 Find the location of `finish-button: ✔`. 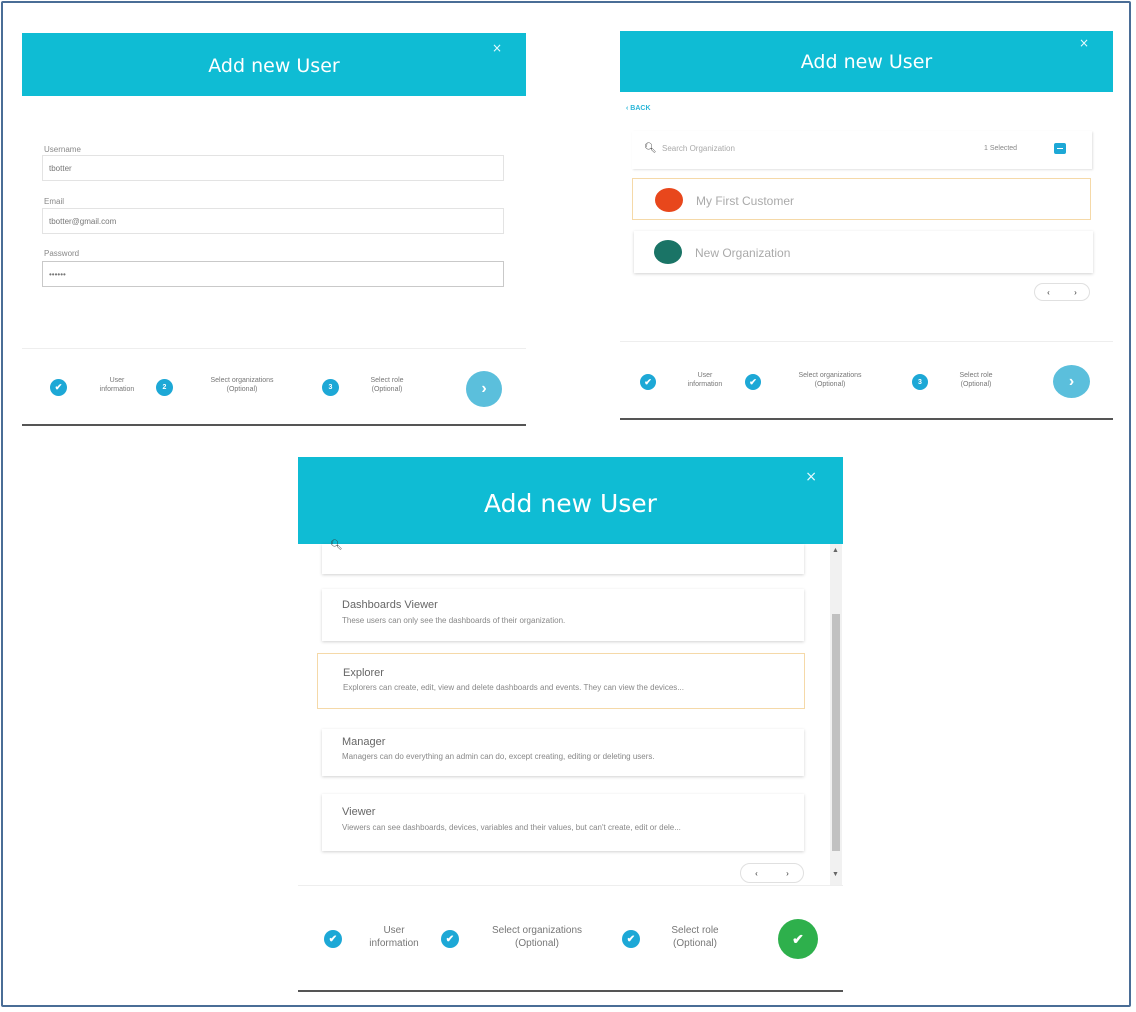

finish-button: ✔ is located at coordinates (798, 939).